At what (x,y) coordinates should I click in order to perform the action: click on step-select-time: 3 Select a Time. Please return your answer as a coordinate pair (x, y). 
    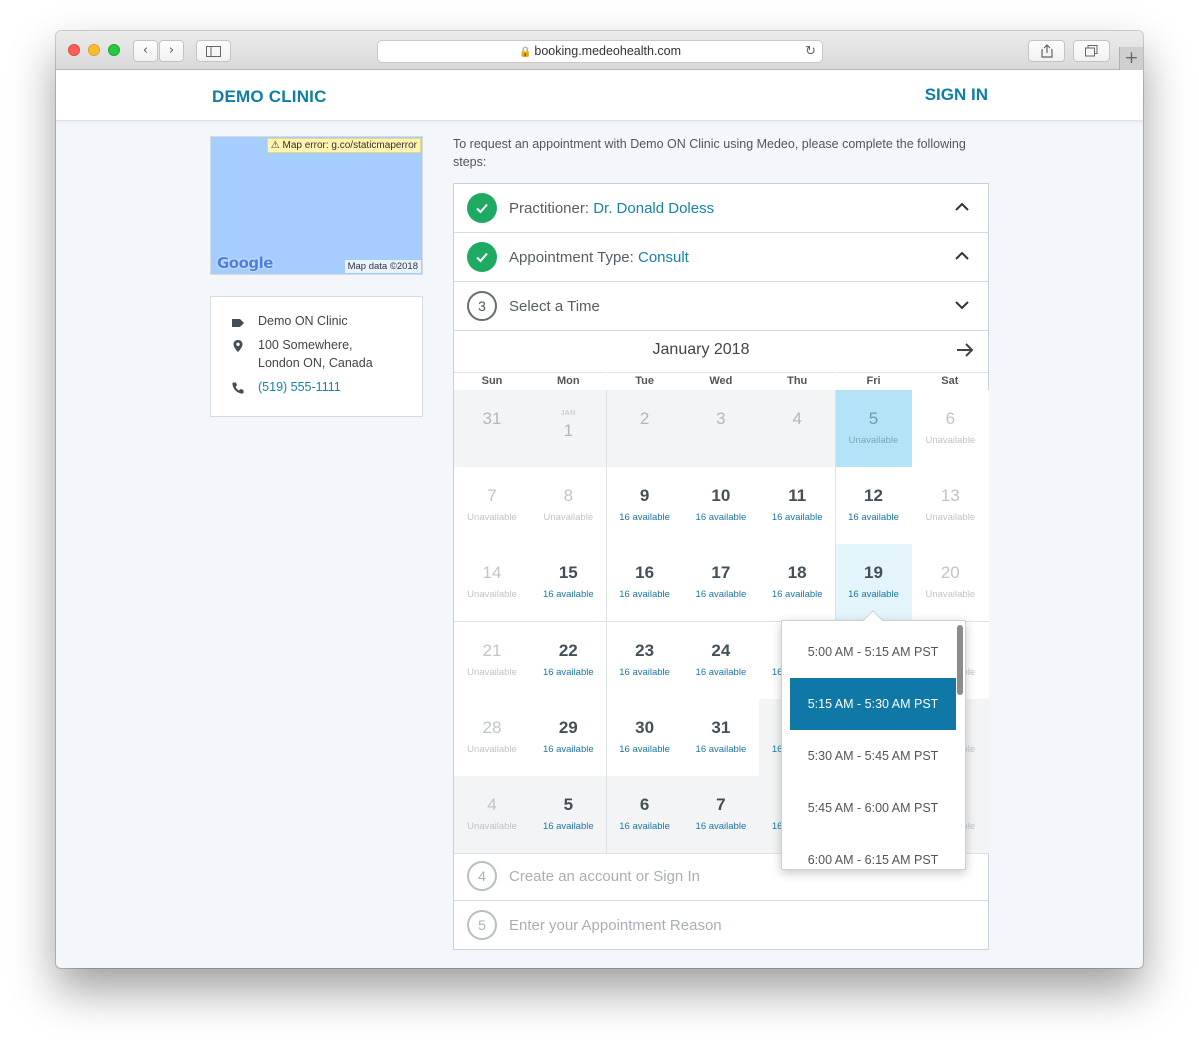
    Looking at the image, I should click on (721, 306).